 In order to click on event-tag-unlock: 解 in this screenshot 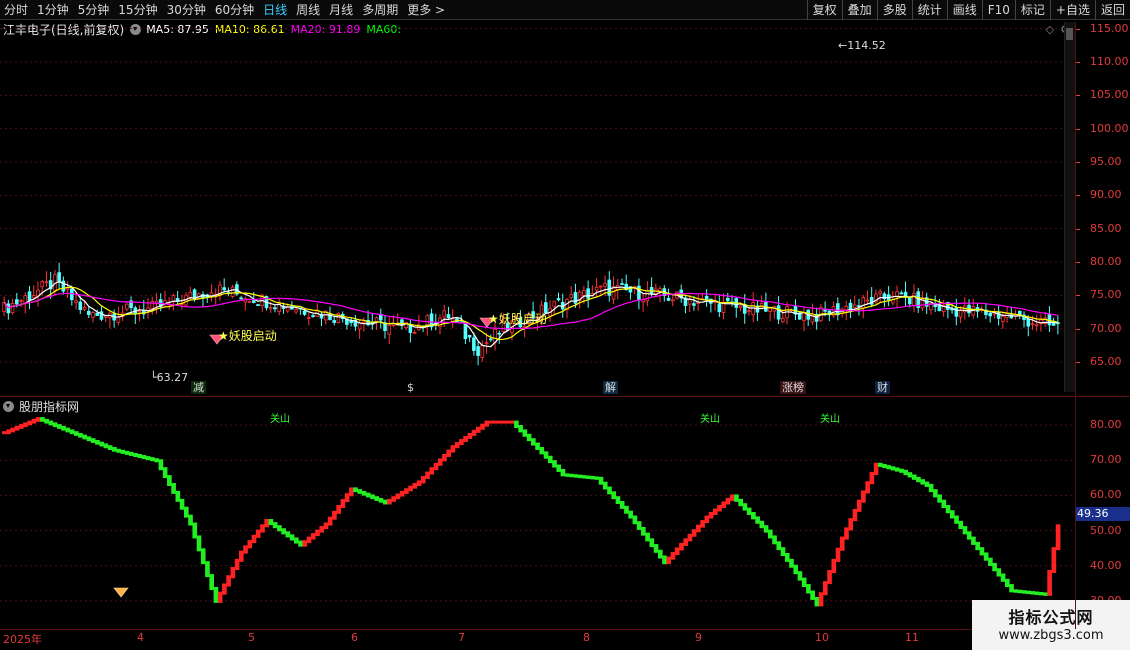, I will do `click(610, 387)`.